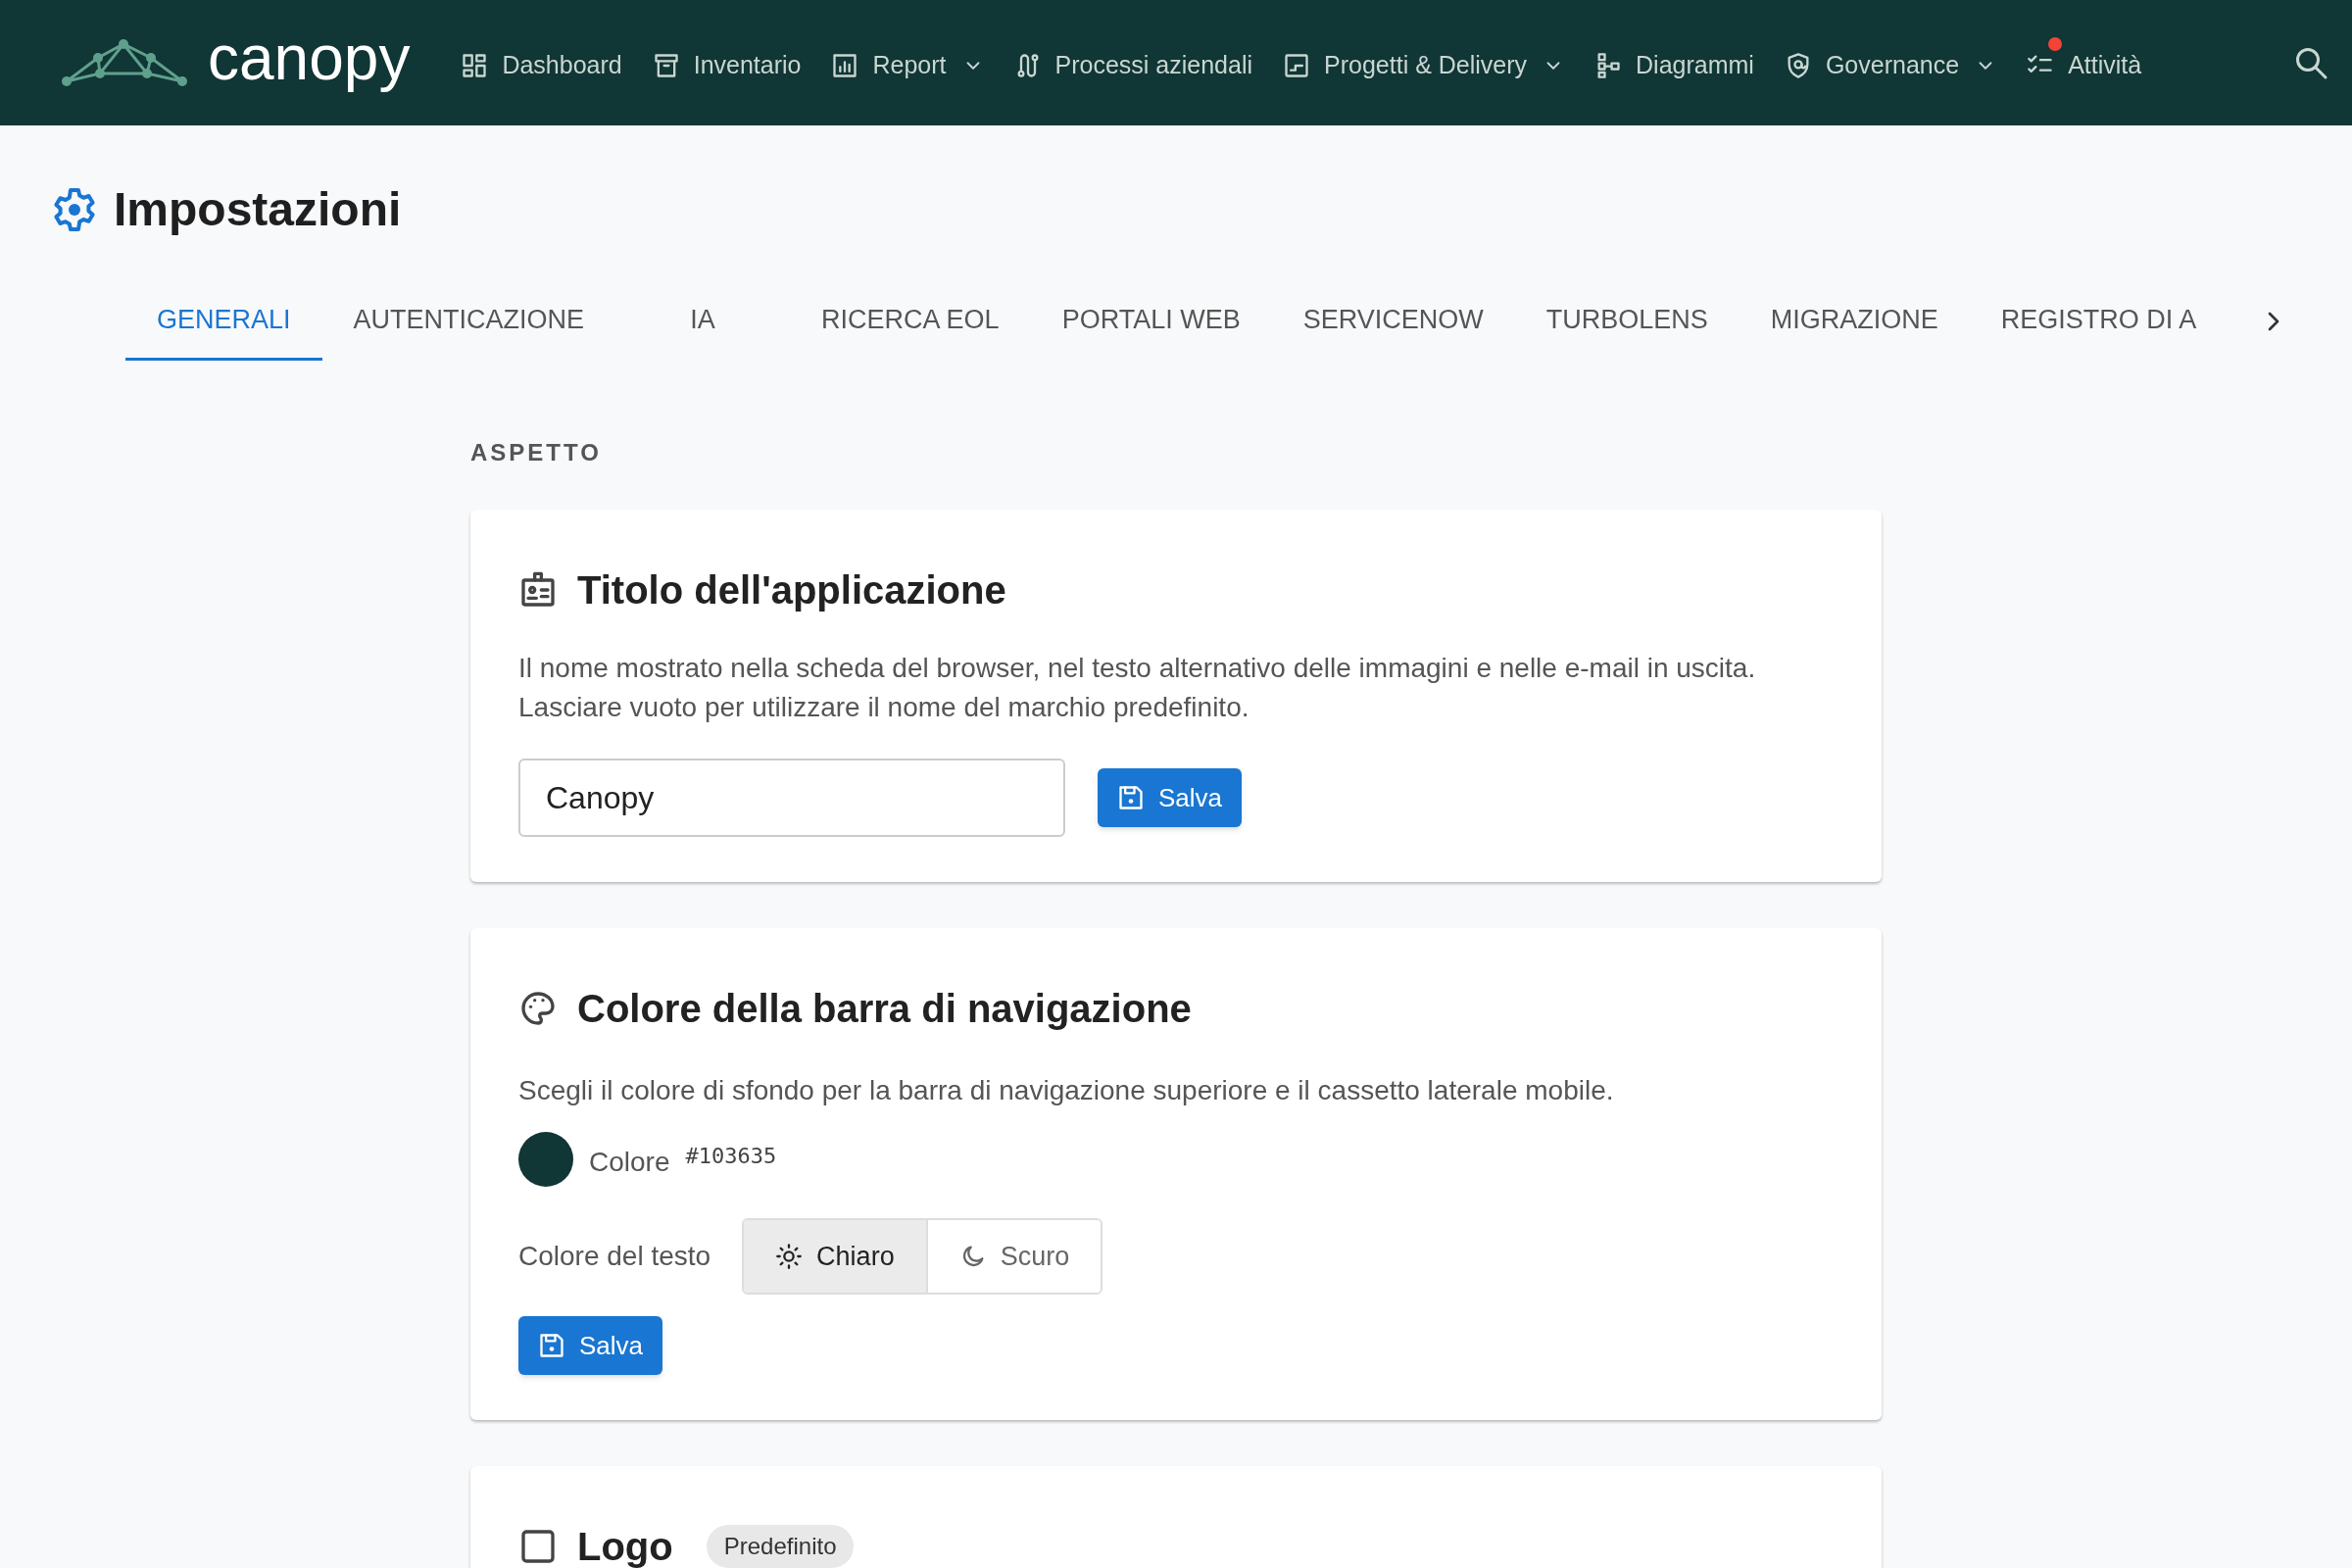 The image size is (2352, 1568). Describe the element at coordinates (1674, 62) in the screenshot. I see `nav-item: Diagrammi` at that location.